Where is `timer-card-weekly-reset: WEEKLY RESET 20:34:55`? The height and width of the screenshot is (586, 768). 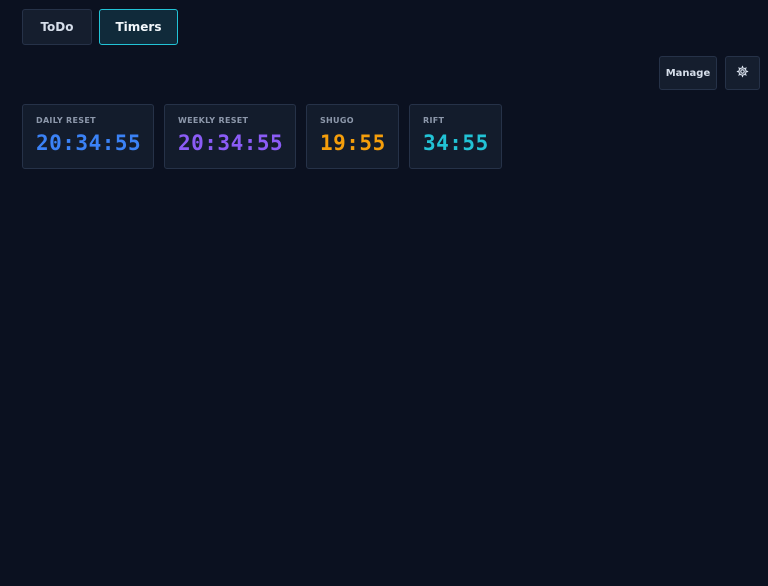
timer-card-weekly-reset: WEEKLY RESET 20:34:55 is located at coordinates (230, 136).